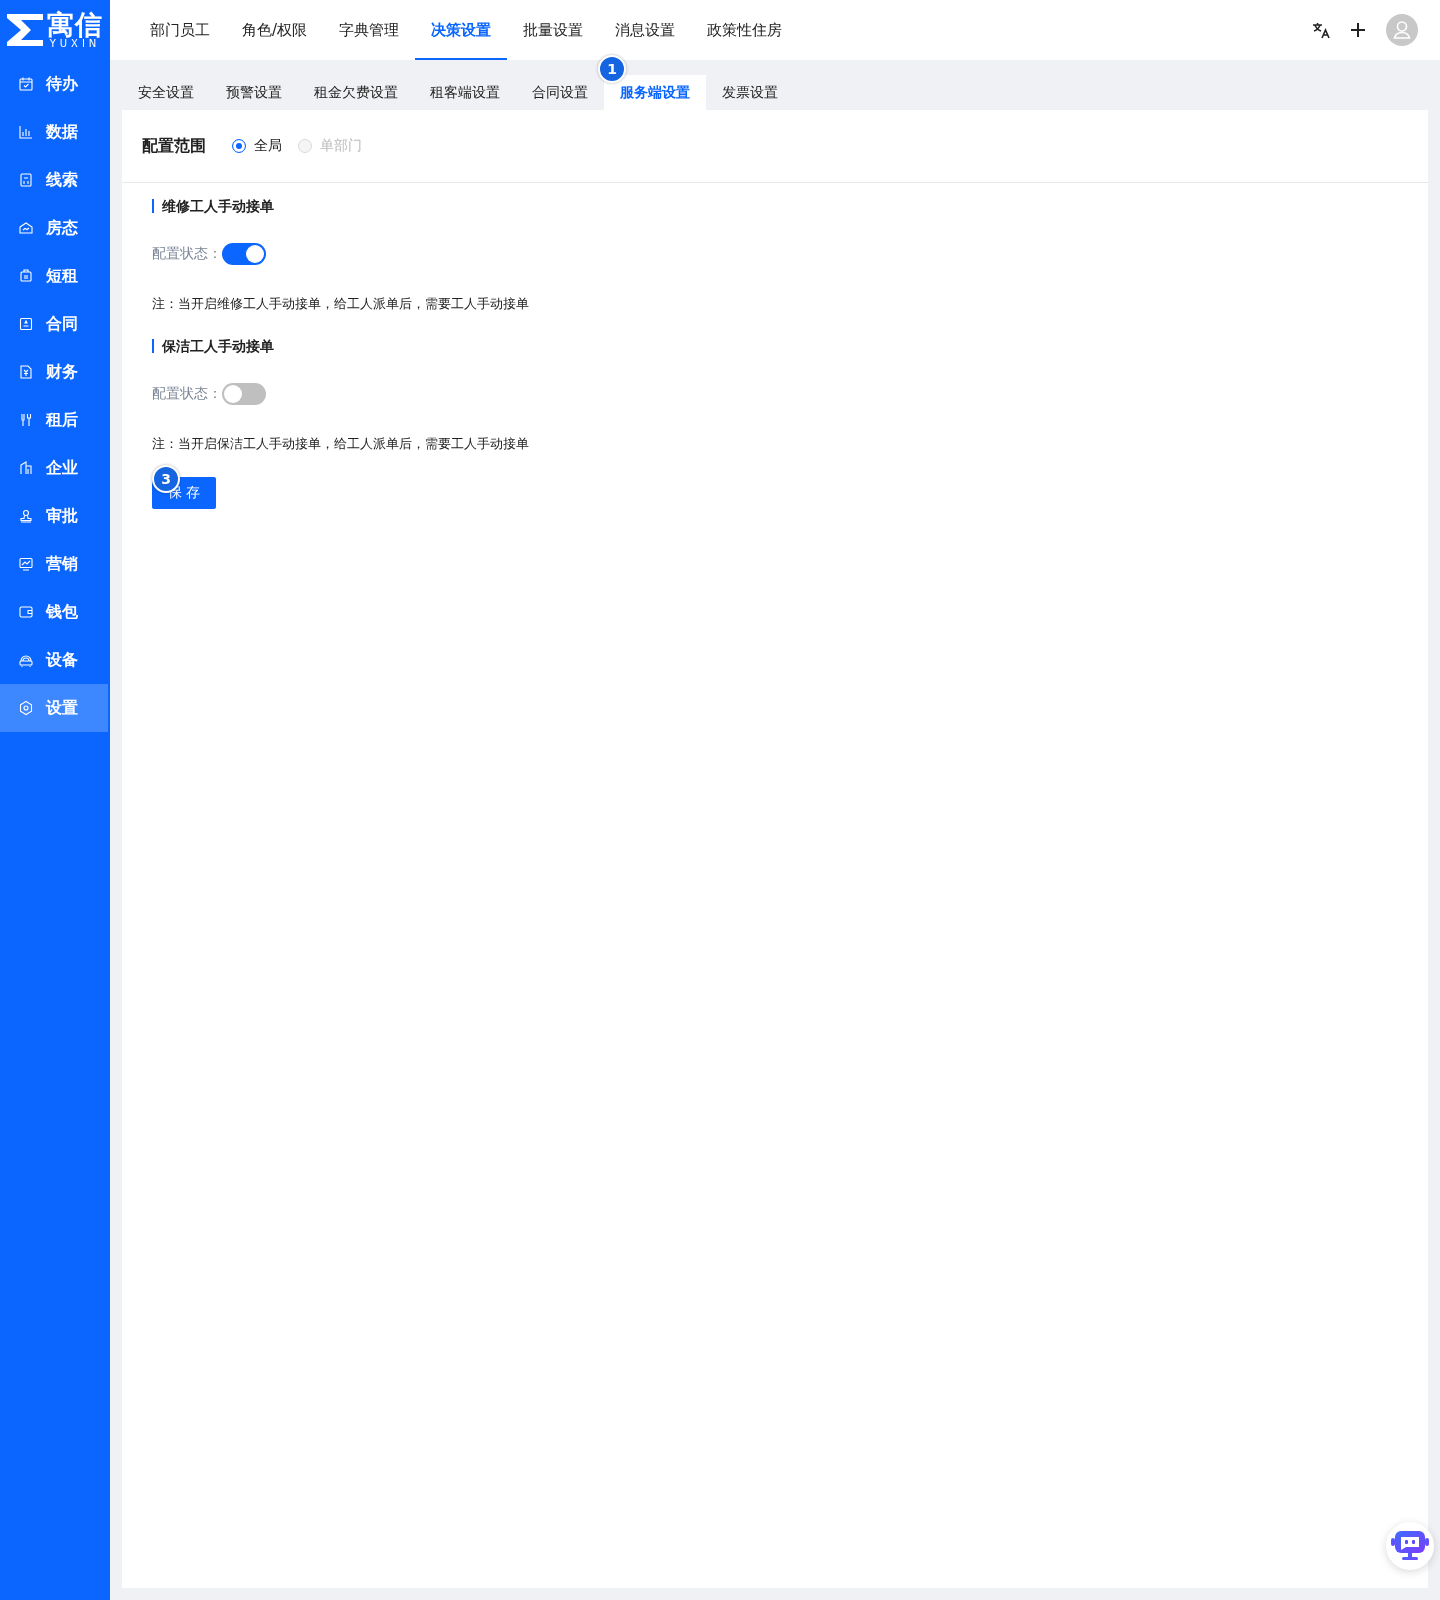 The width and height of the screenshot is (1440, 1600). What do you see at coordinates (775, 206) in the screenshot?
I see `section-title: 维修工人手动接单` at bounding box center [775, 206].